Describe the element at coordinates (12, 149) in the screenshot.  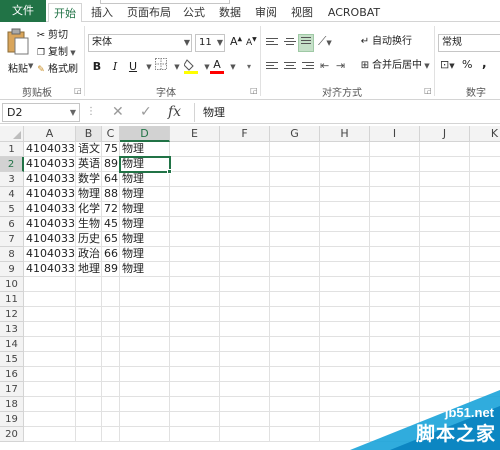
I see `row-header-1: 1` at that location.